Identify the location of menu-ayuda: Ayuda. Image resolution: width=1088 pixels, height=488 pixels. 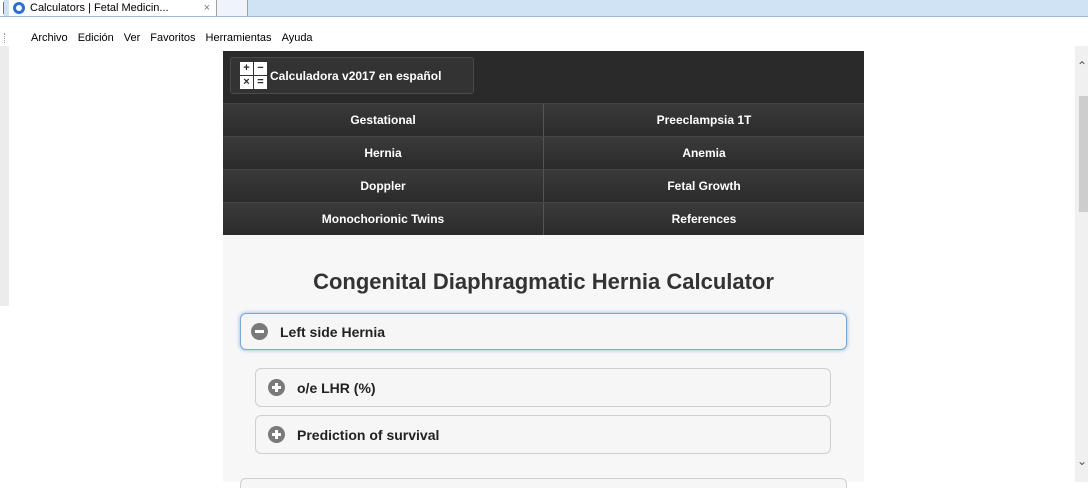
(297, 38).